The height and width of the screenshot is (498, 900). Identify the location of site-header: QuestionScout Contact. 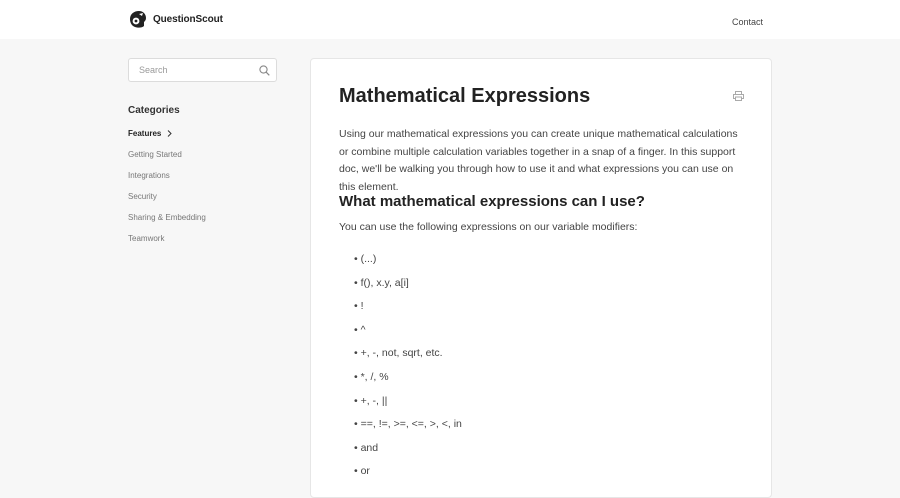
(450, 19).